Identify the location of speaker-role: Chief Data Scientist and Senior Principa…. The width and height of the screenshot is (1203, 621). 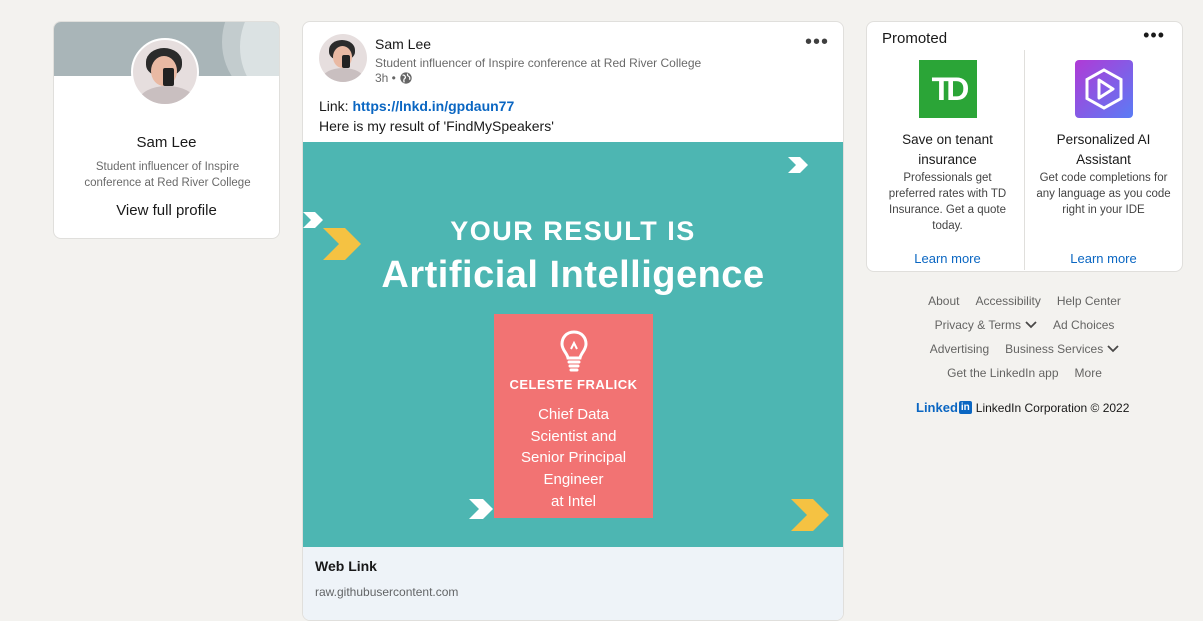
(573, 458).